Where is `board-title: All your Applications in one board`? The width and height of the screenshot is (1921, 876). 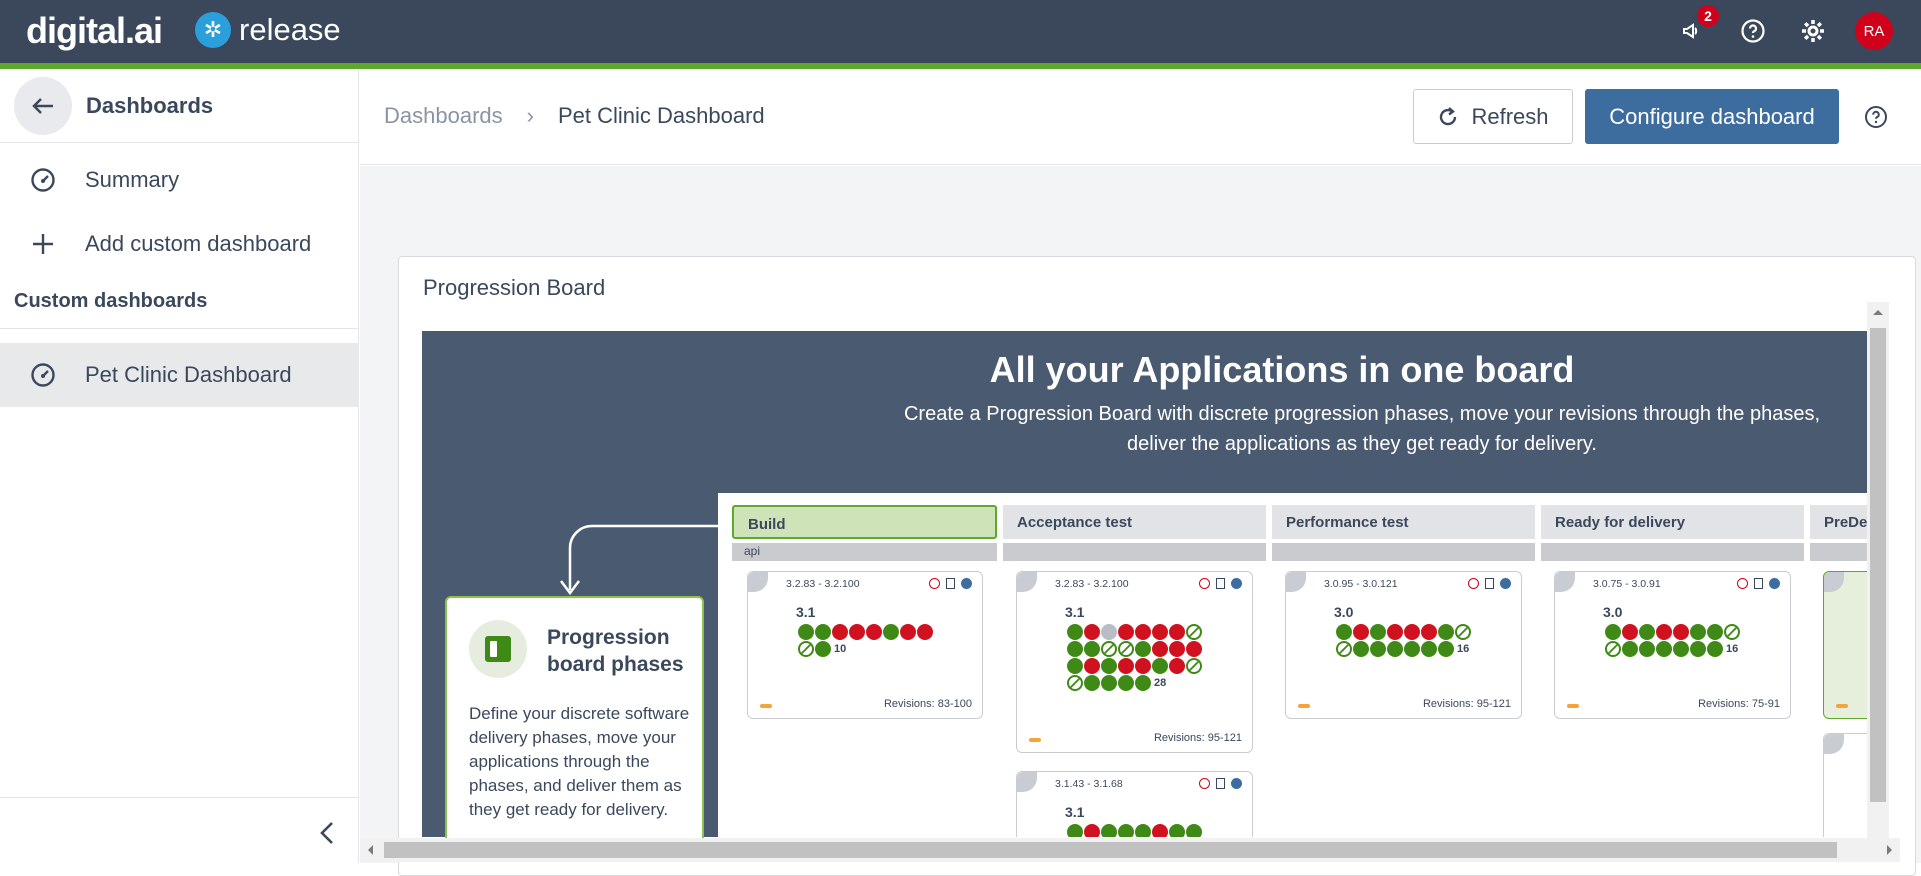
board-title: All your Applications in one board is located at coordinates (1282, 369).